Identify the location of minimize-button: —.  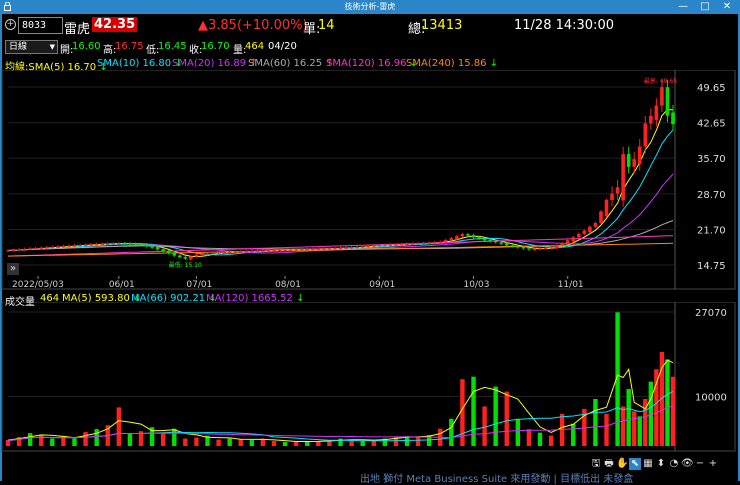
(683, 7).